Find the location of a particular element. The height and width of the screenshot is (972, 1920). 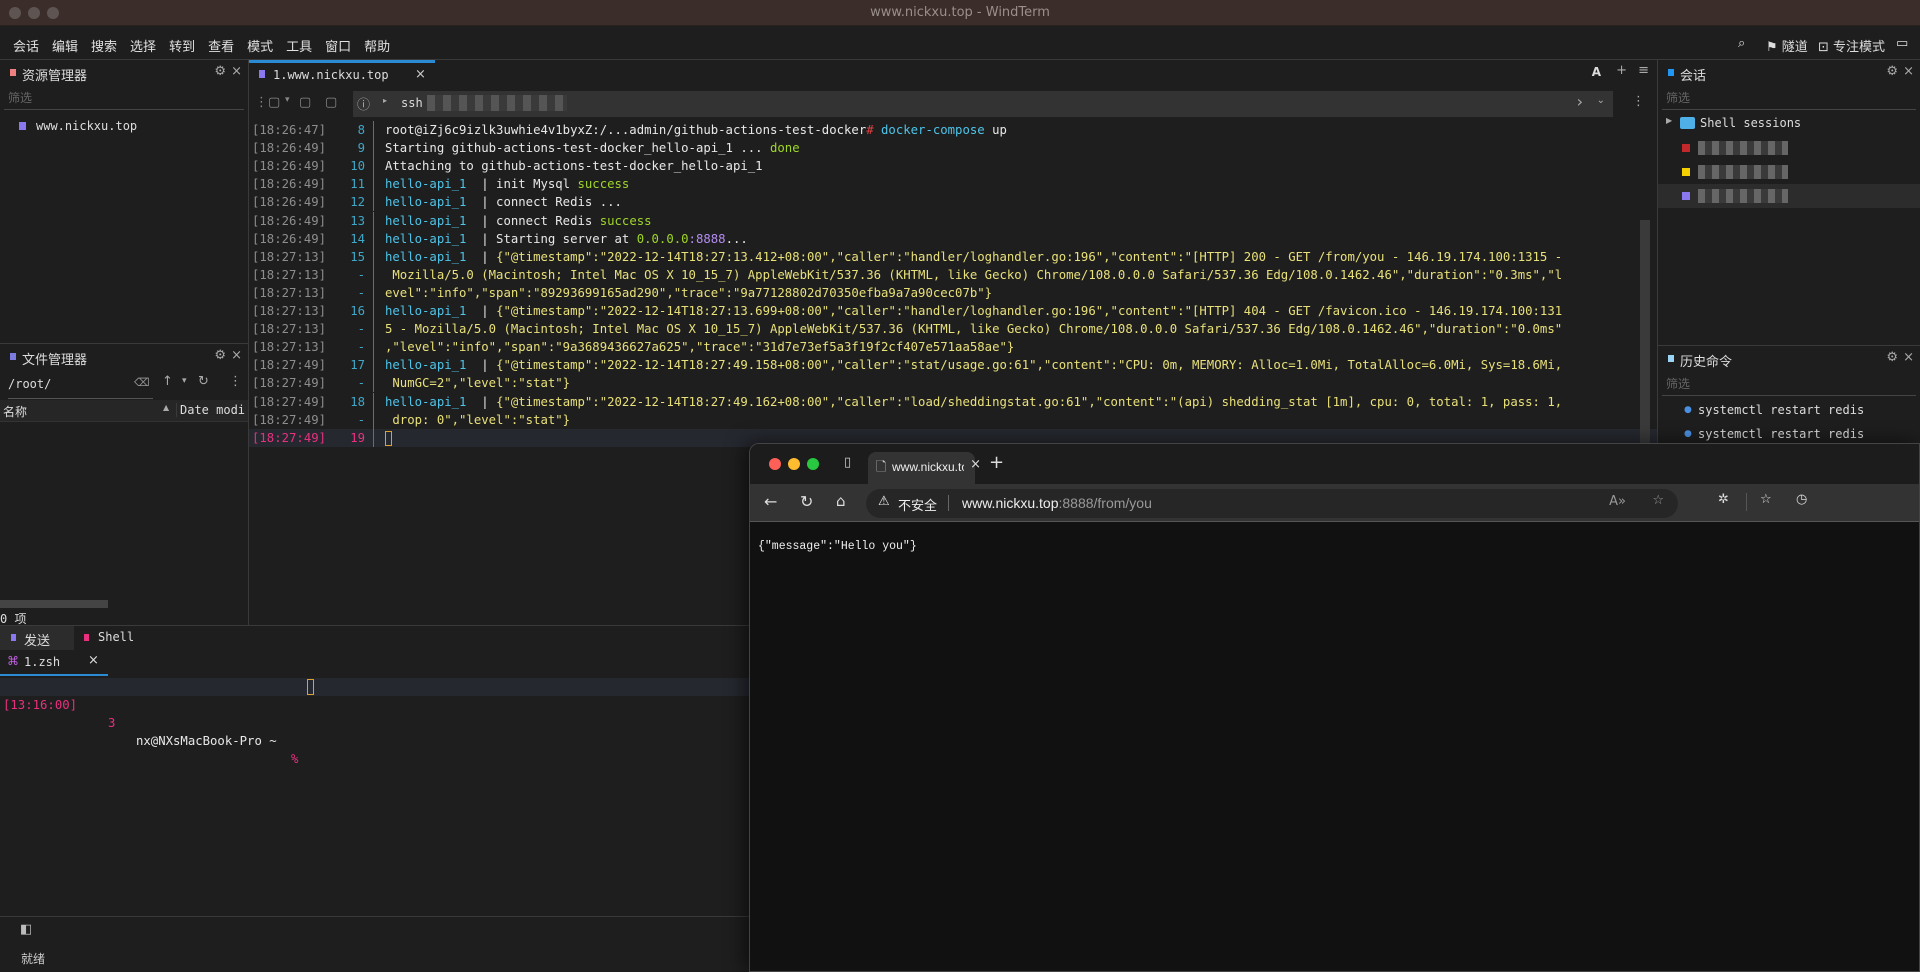

explorer-item: www.nickxu.top is located at coordinates (124, 128).